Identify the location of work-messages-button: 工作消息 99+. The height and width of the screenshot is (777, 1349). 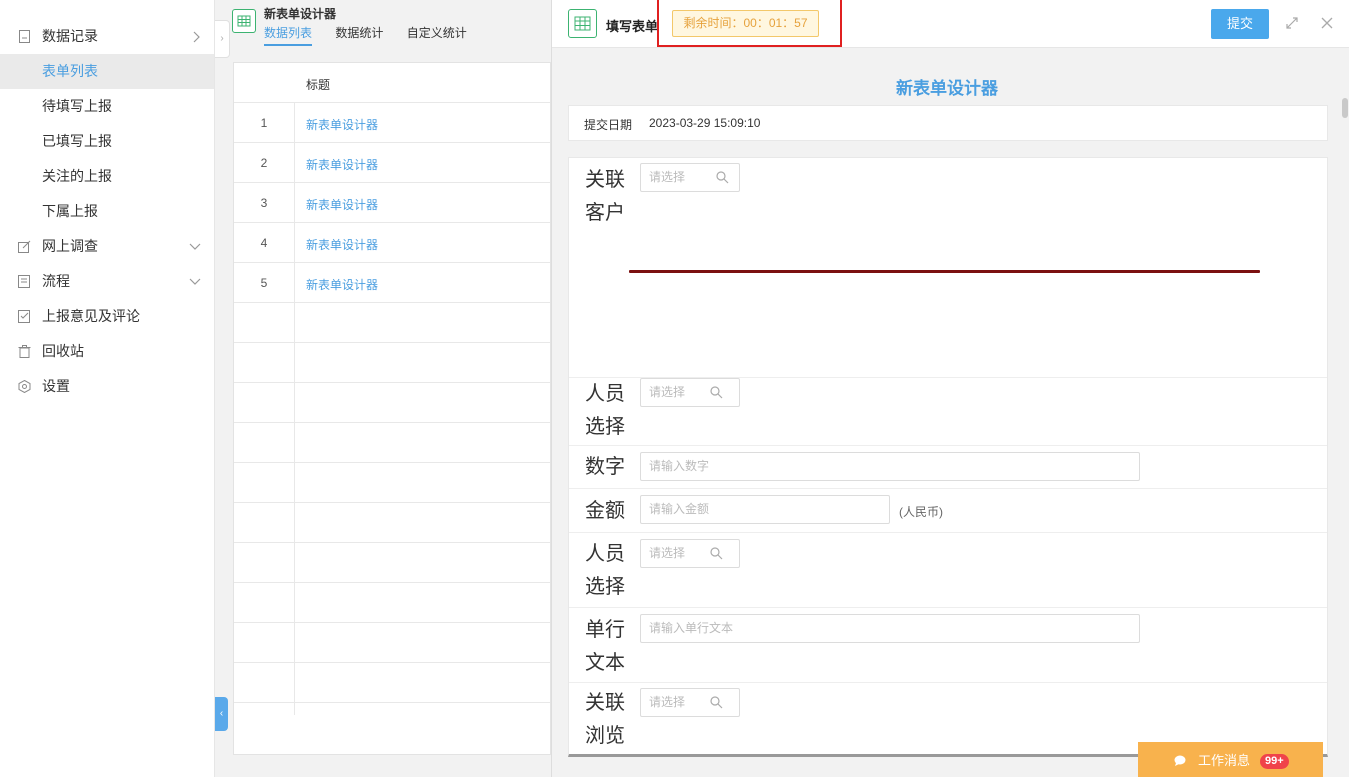
(1230, 759).